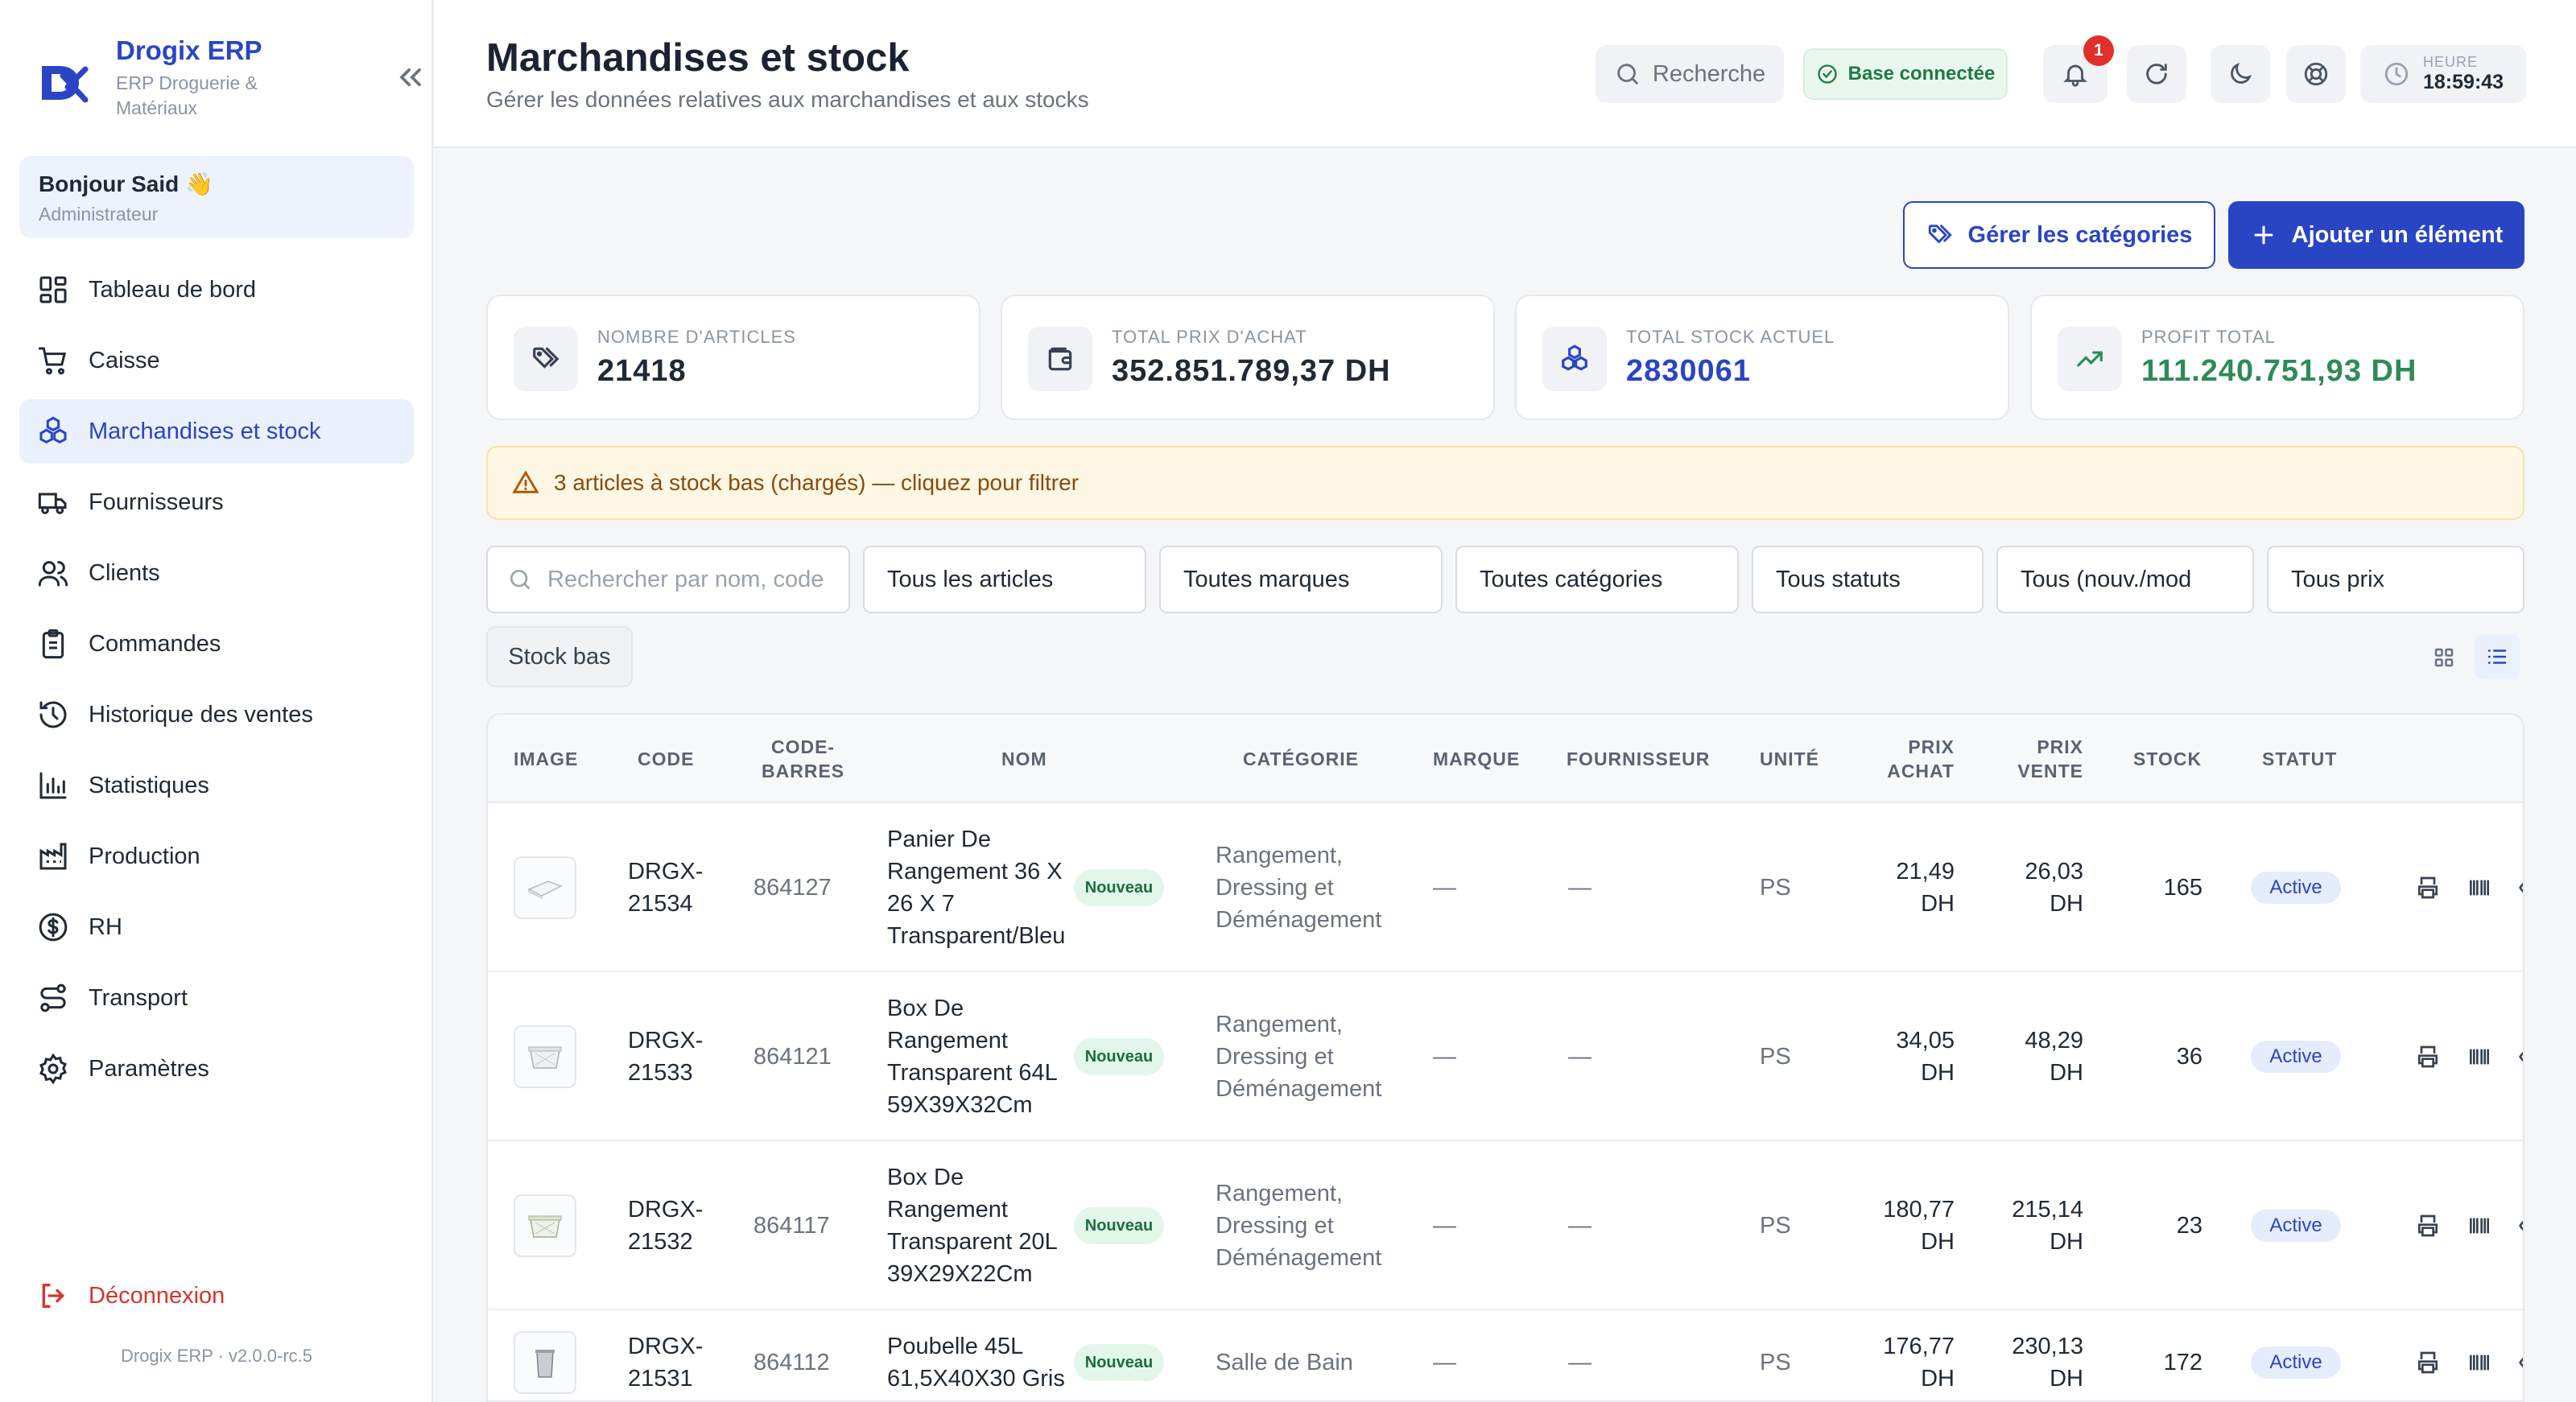 This screenshot has width=2576, height=1402. What do you see at coordinates (99, 215) in the screenshot?
I see `user-role: Administrateur` at bounding box center [99, 215].